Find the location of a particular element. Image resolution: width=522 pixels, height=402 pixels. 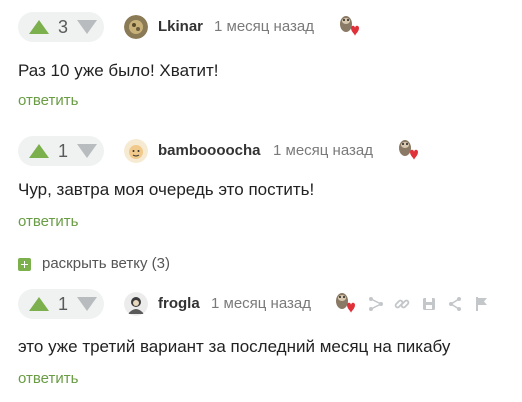

rating-count: 3 is located at coordinates (62, 27).